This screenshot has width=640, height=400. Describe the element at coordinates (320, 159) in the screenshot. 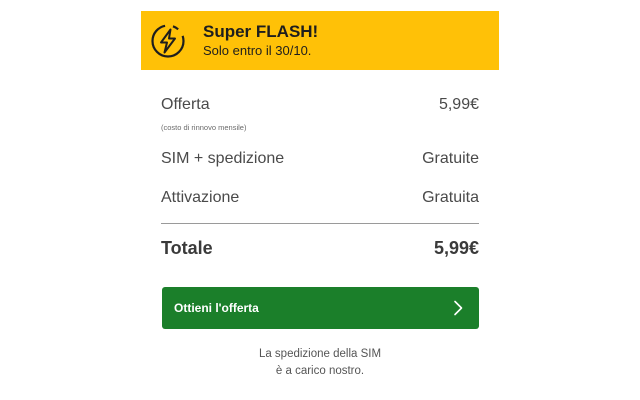

I see `sim-shipping-row: SIM + spedizione Gratuite` at that location.